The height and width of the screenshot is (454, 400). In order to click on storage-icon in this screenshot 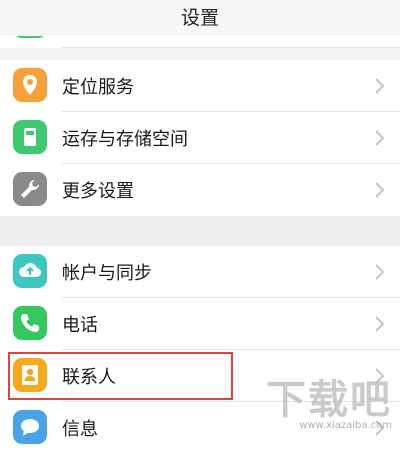, I will do `click(30, 137)`.